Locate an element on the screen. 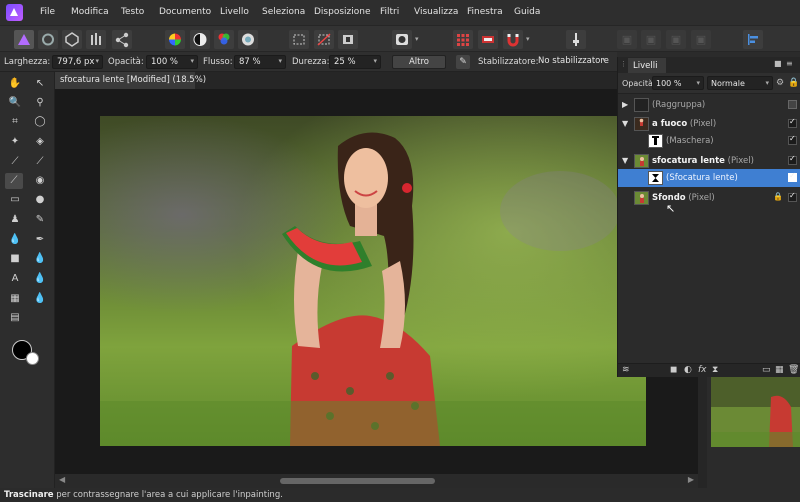 This screenshot has width=800, height=502. menu-file: File is located at coordinates (47, 12).